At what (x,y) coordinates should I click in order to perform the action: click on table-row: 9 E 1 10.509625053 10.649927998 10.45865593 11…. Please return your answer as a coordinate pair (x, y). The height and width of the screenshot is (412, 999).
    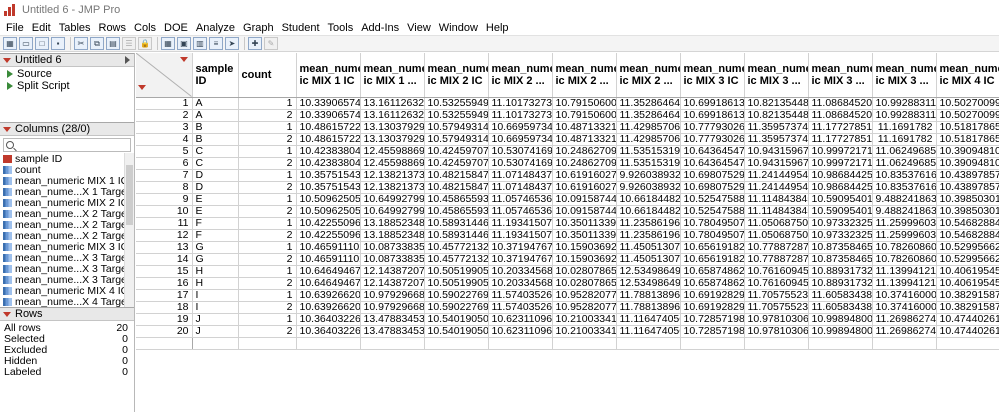
    Looking at the image, I should click on (567, 199).